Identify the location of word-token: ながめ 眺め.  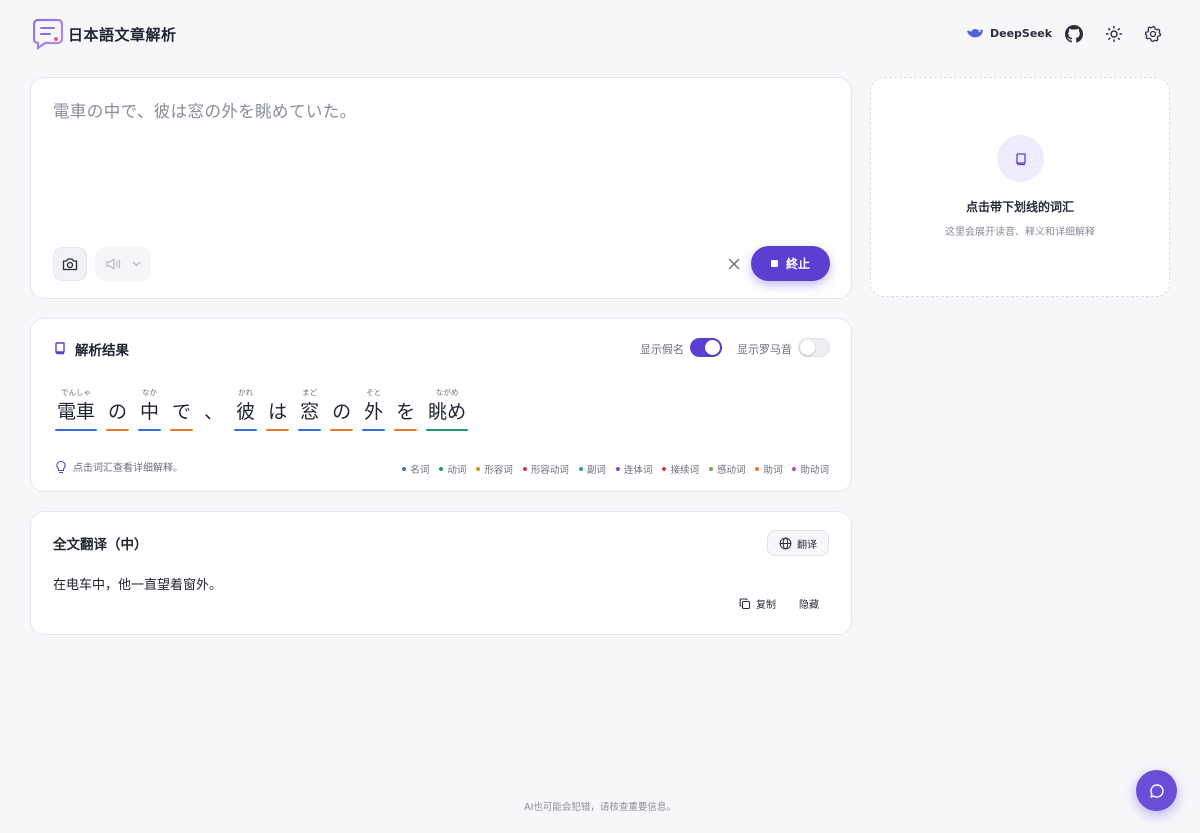
(447, 409).